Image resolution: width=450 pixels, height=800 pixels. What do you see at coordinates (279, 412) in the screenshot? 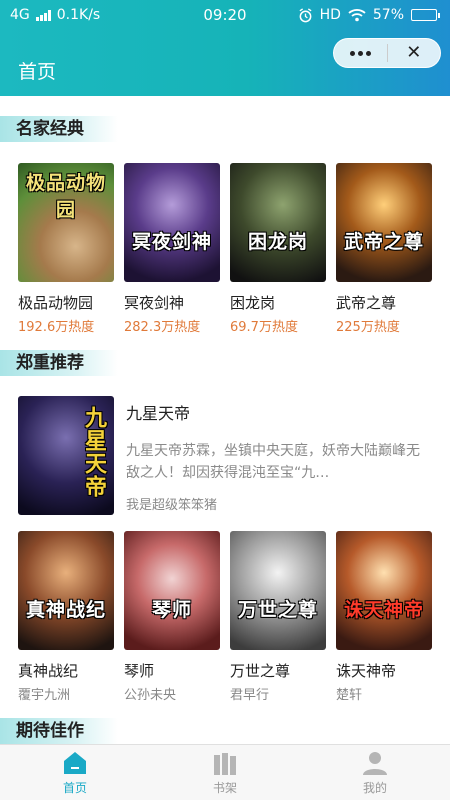
I see `featured-book-title: 九星天帝` at bounding box center [279, 412].